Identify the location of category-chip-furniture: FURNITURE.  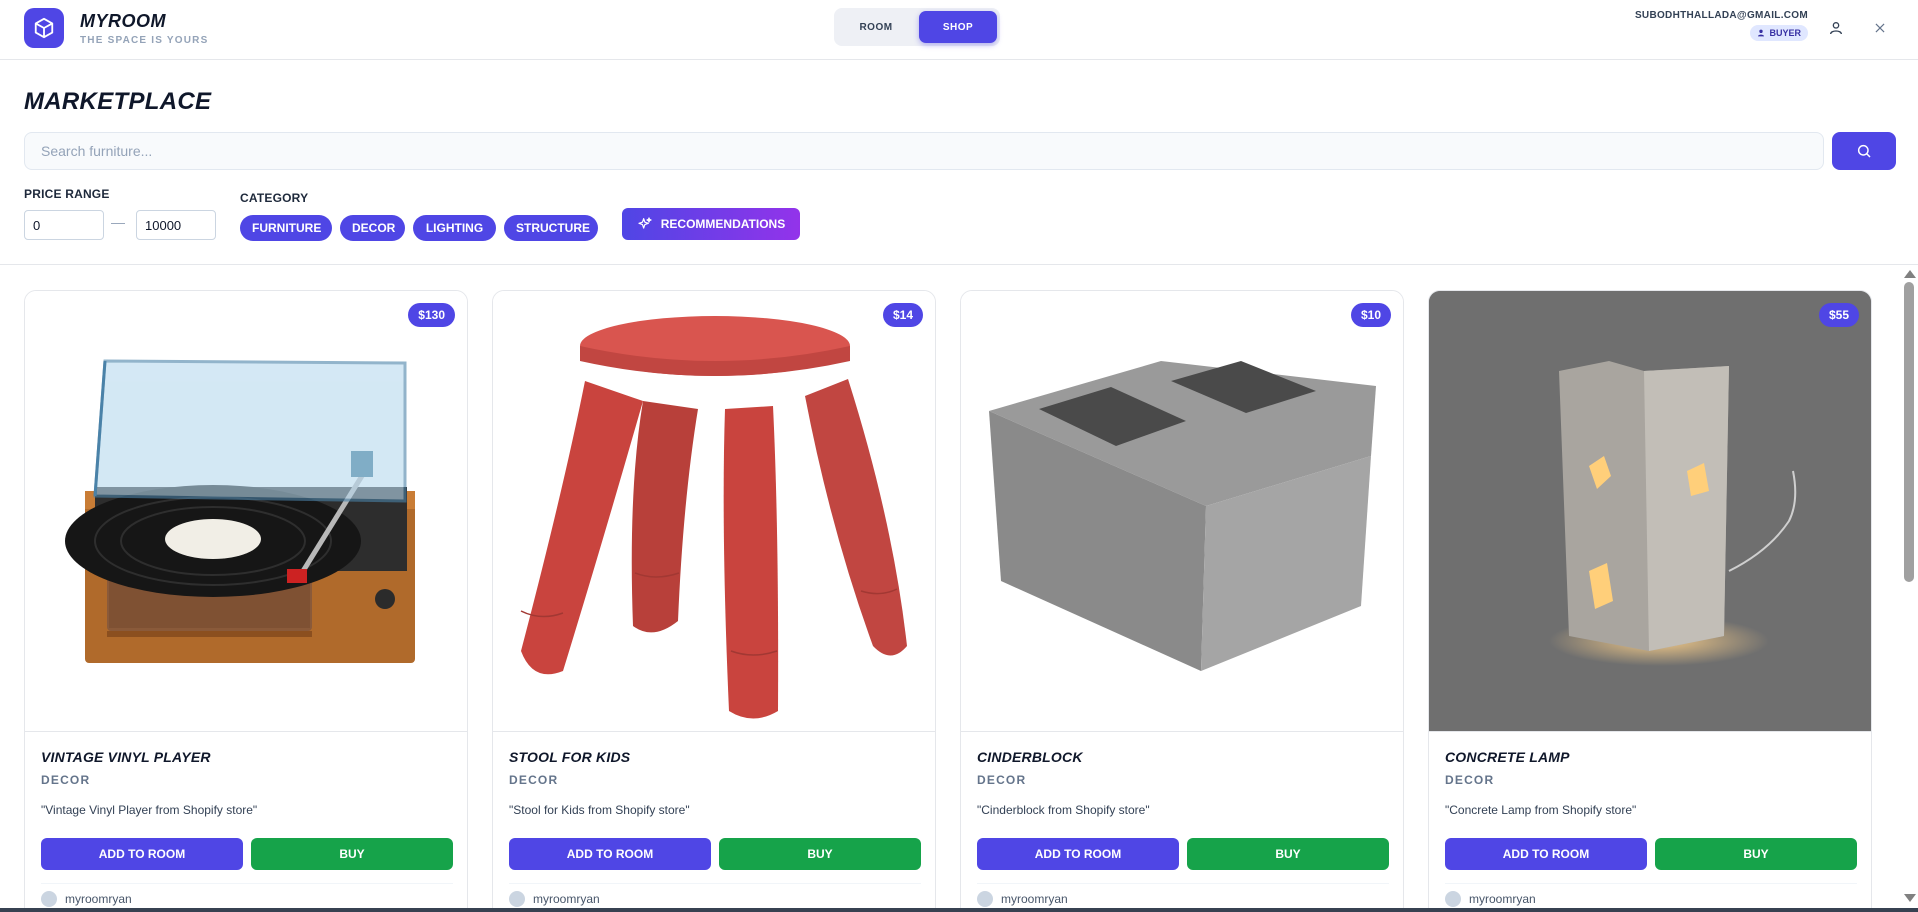
(286, 228).